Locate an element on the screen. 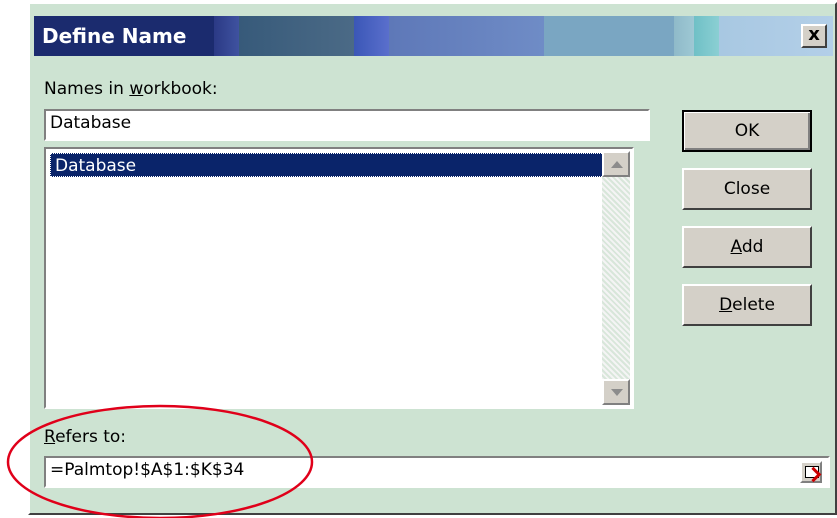  delete-button: Delete is located at coordinates (747, 305).